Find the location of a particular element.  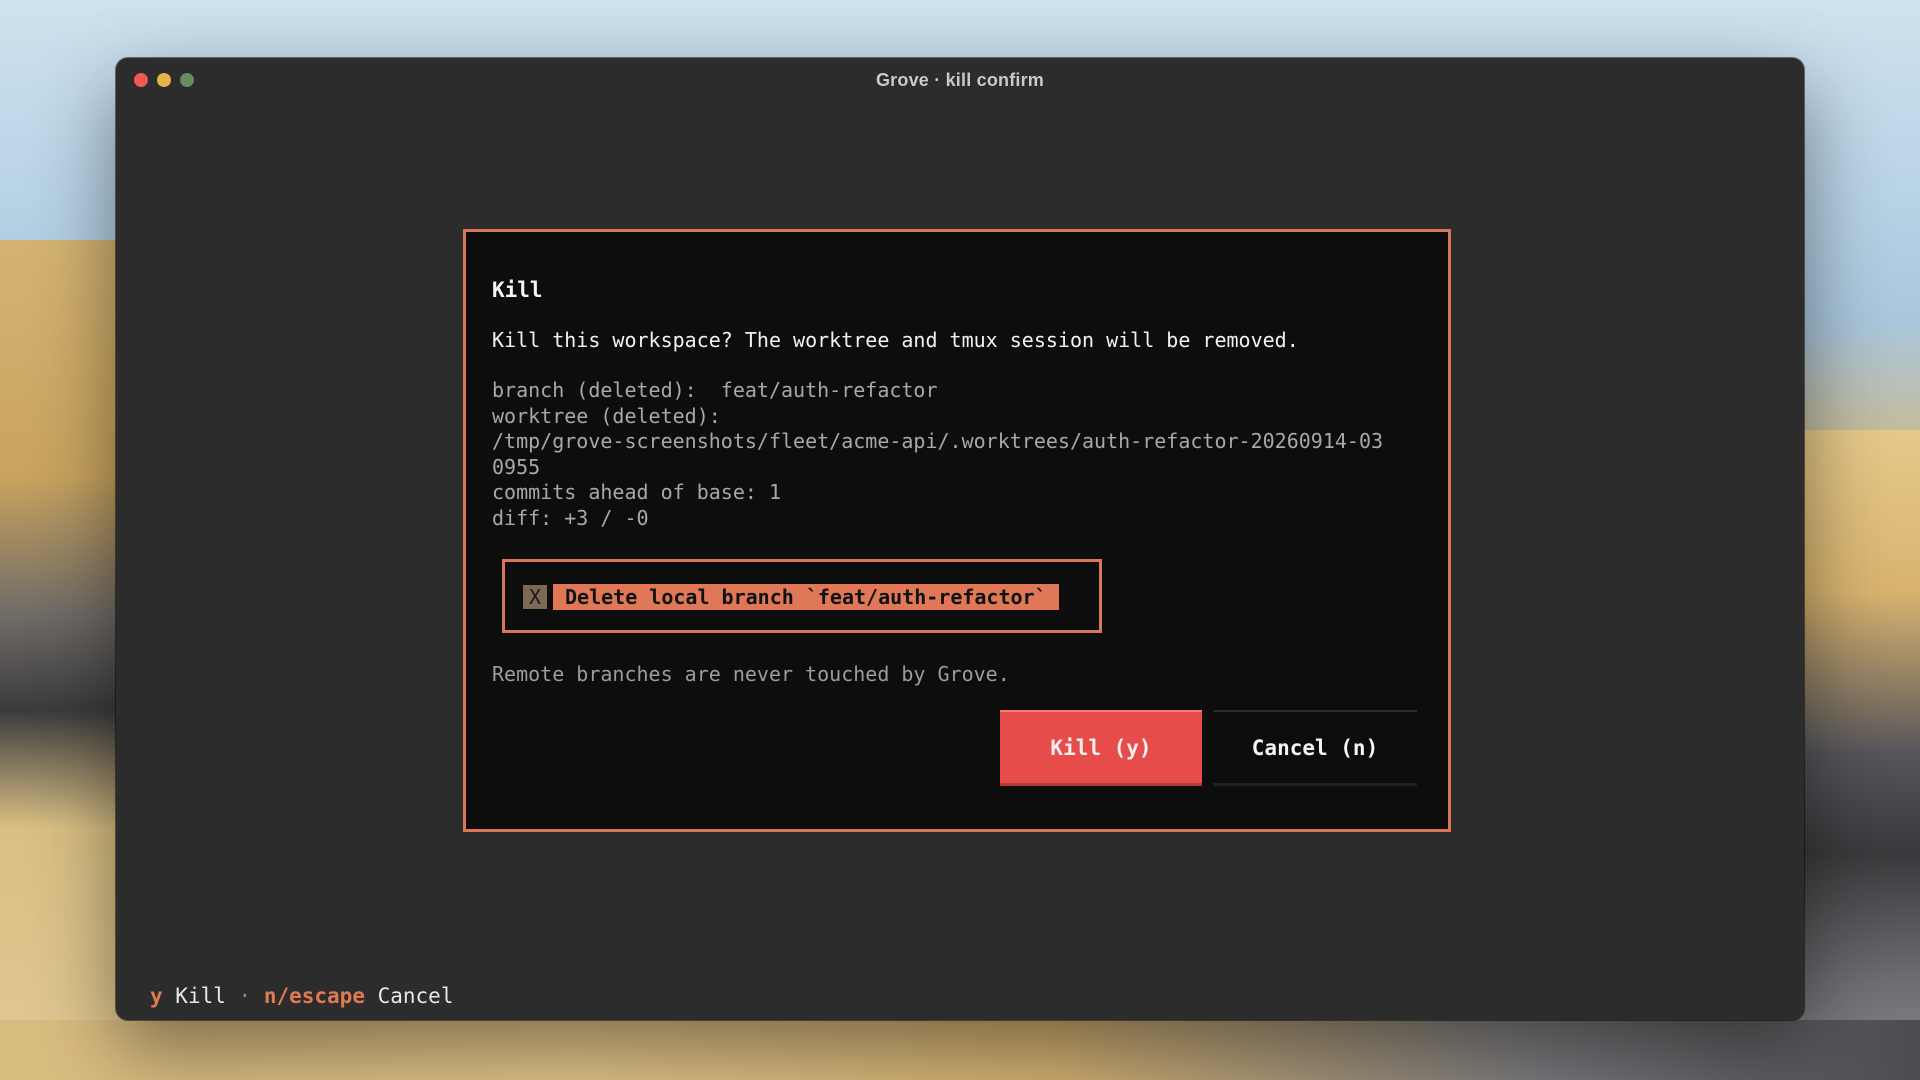

kill-button: Kill (y) is located at coordinates (1101, 748).